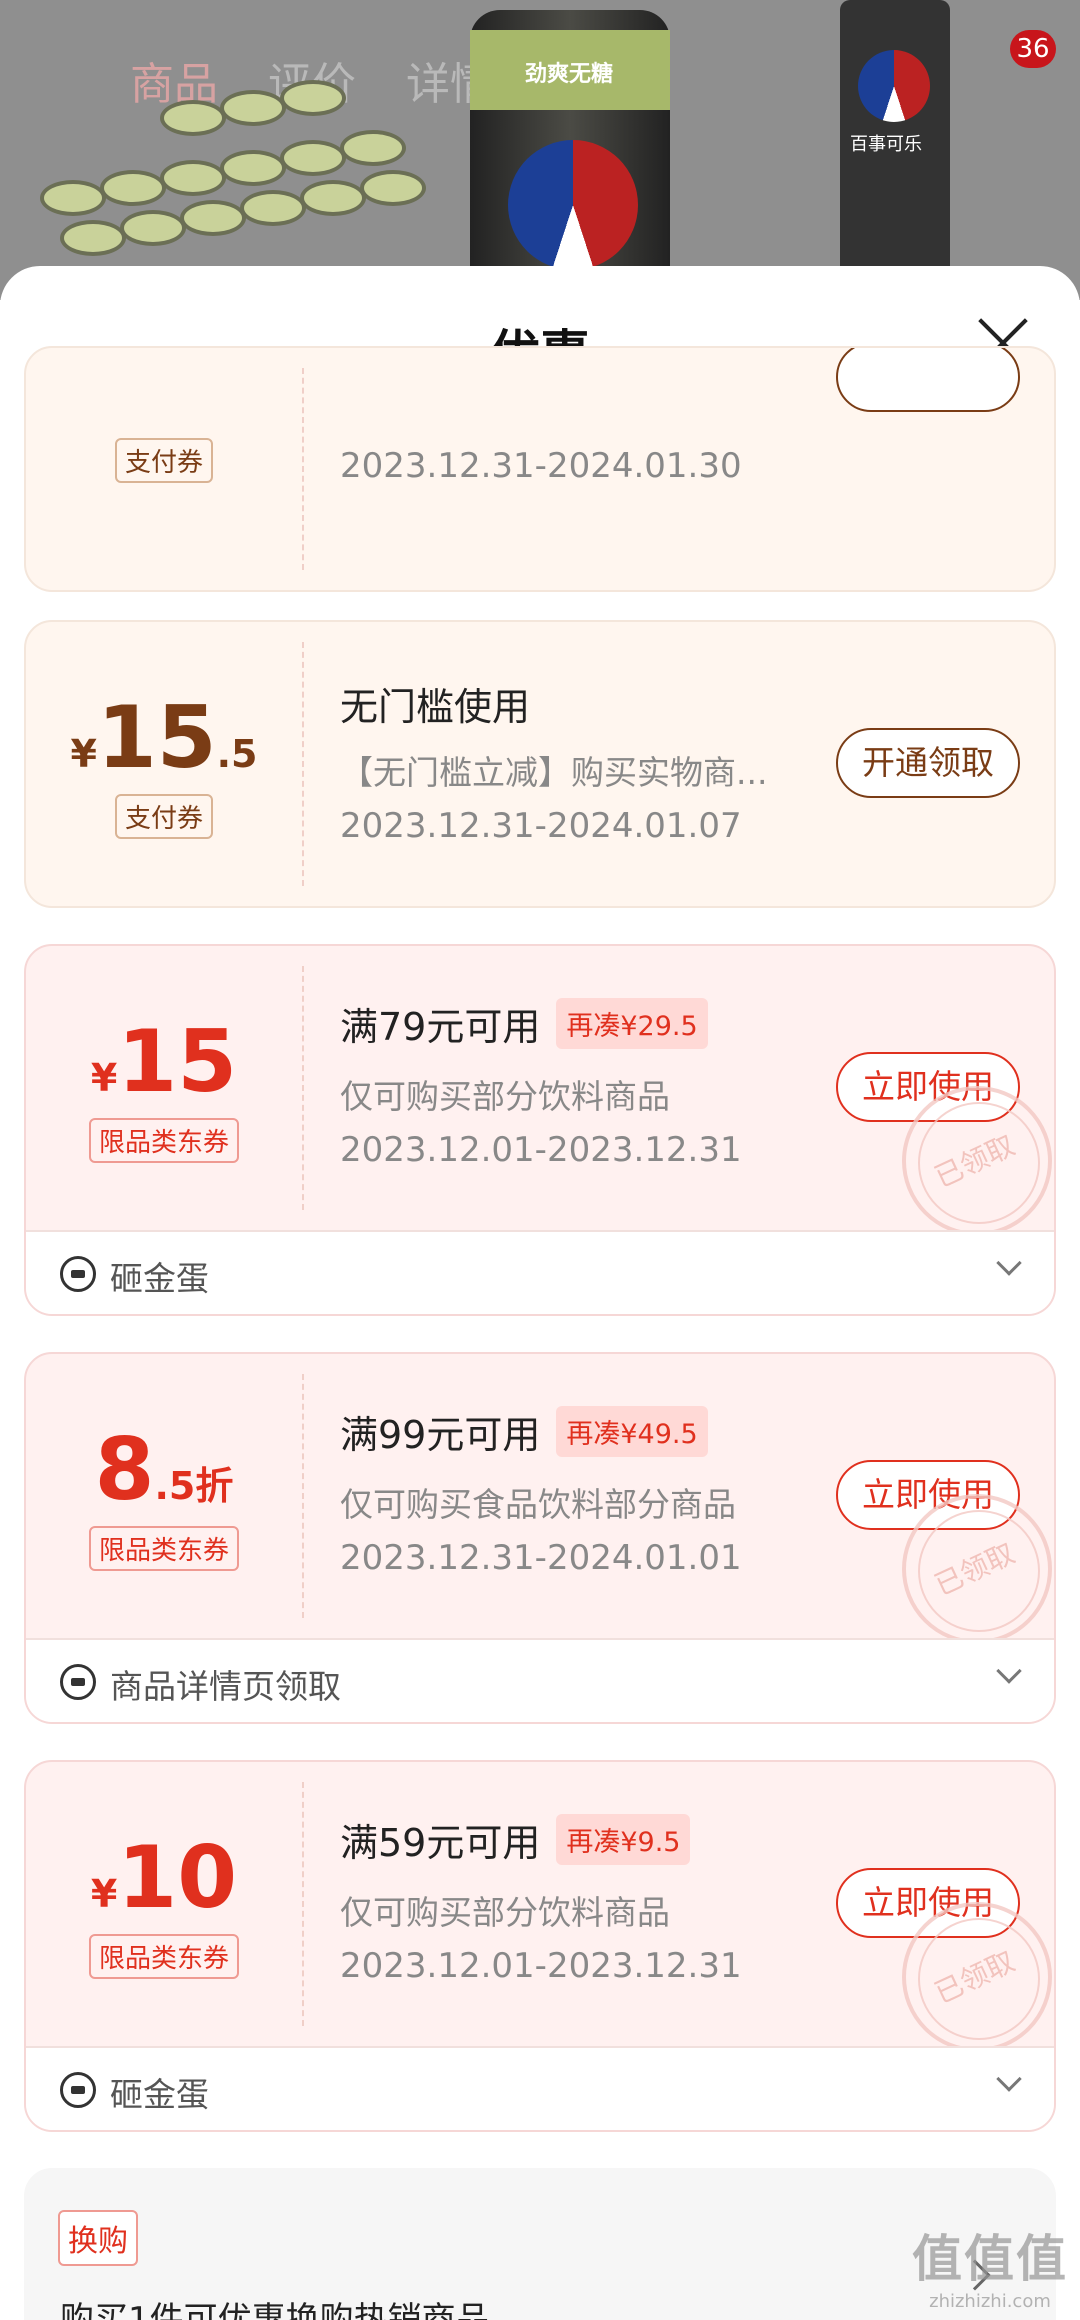 This screenshot has height=2320, width=1080. Describe the element at coordinates (538, 1504) in the screenshot. I see `coupon-description: 仅可购买食品饮料部分商品` at that location.